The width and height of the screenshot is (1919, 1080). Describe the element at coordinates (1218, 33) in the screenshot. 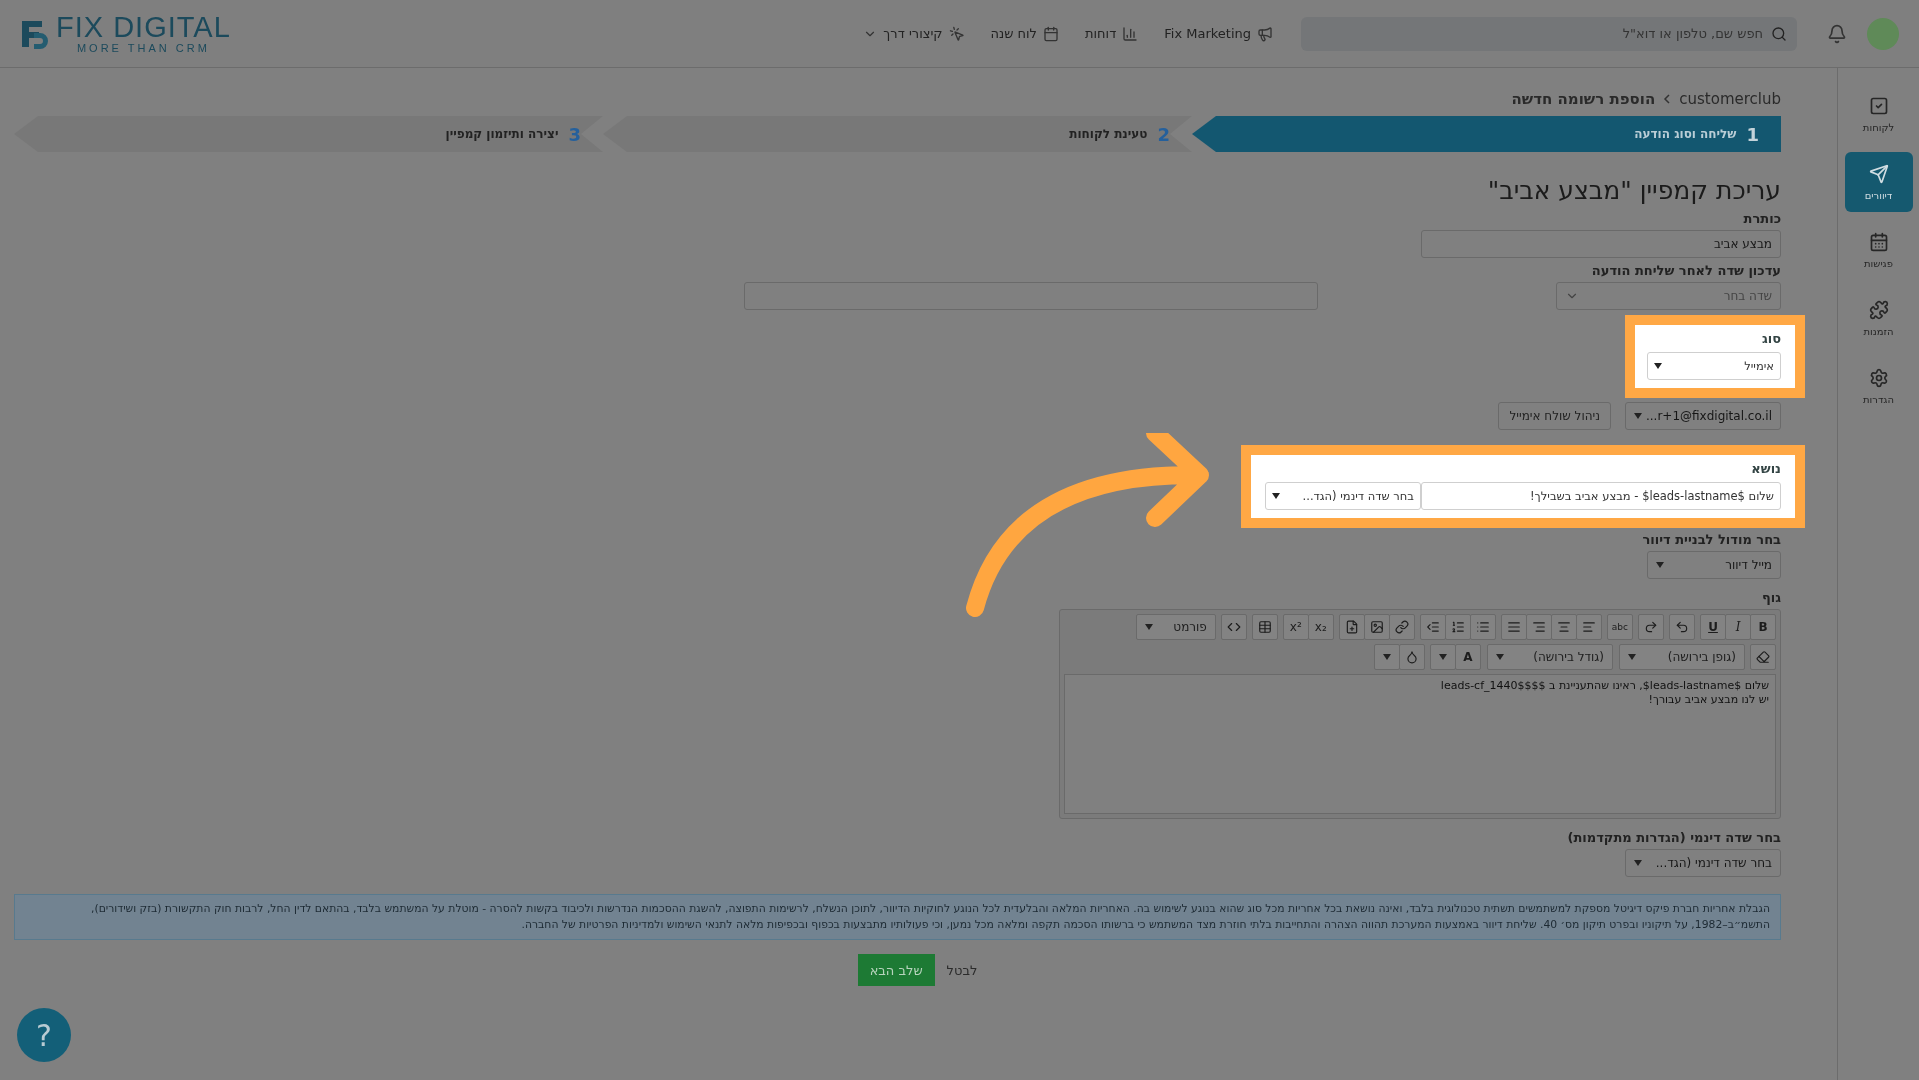

I see `nav-link: Fix Marketing` at that location.